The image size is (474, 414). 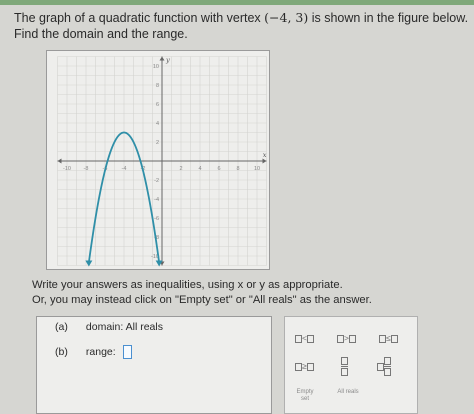 I want to click on x-tick-label: -8, so click(x=86, y=169).